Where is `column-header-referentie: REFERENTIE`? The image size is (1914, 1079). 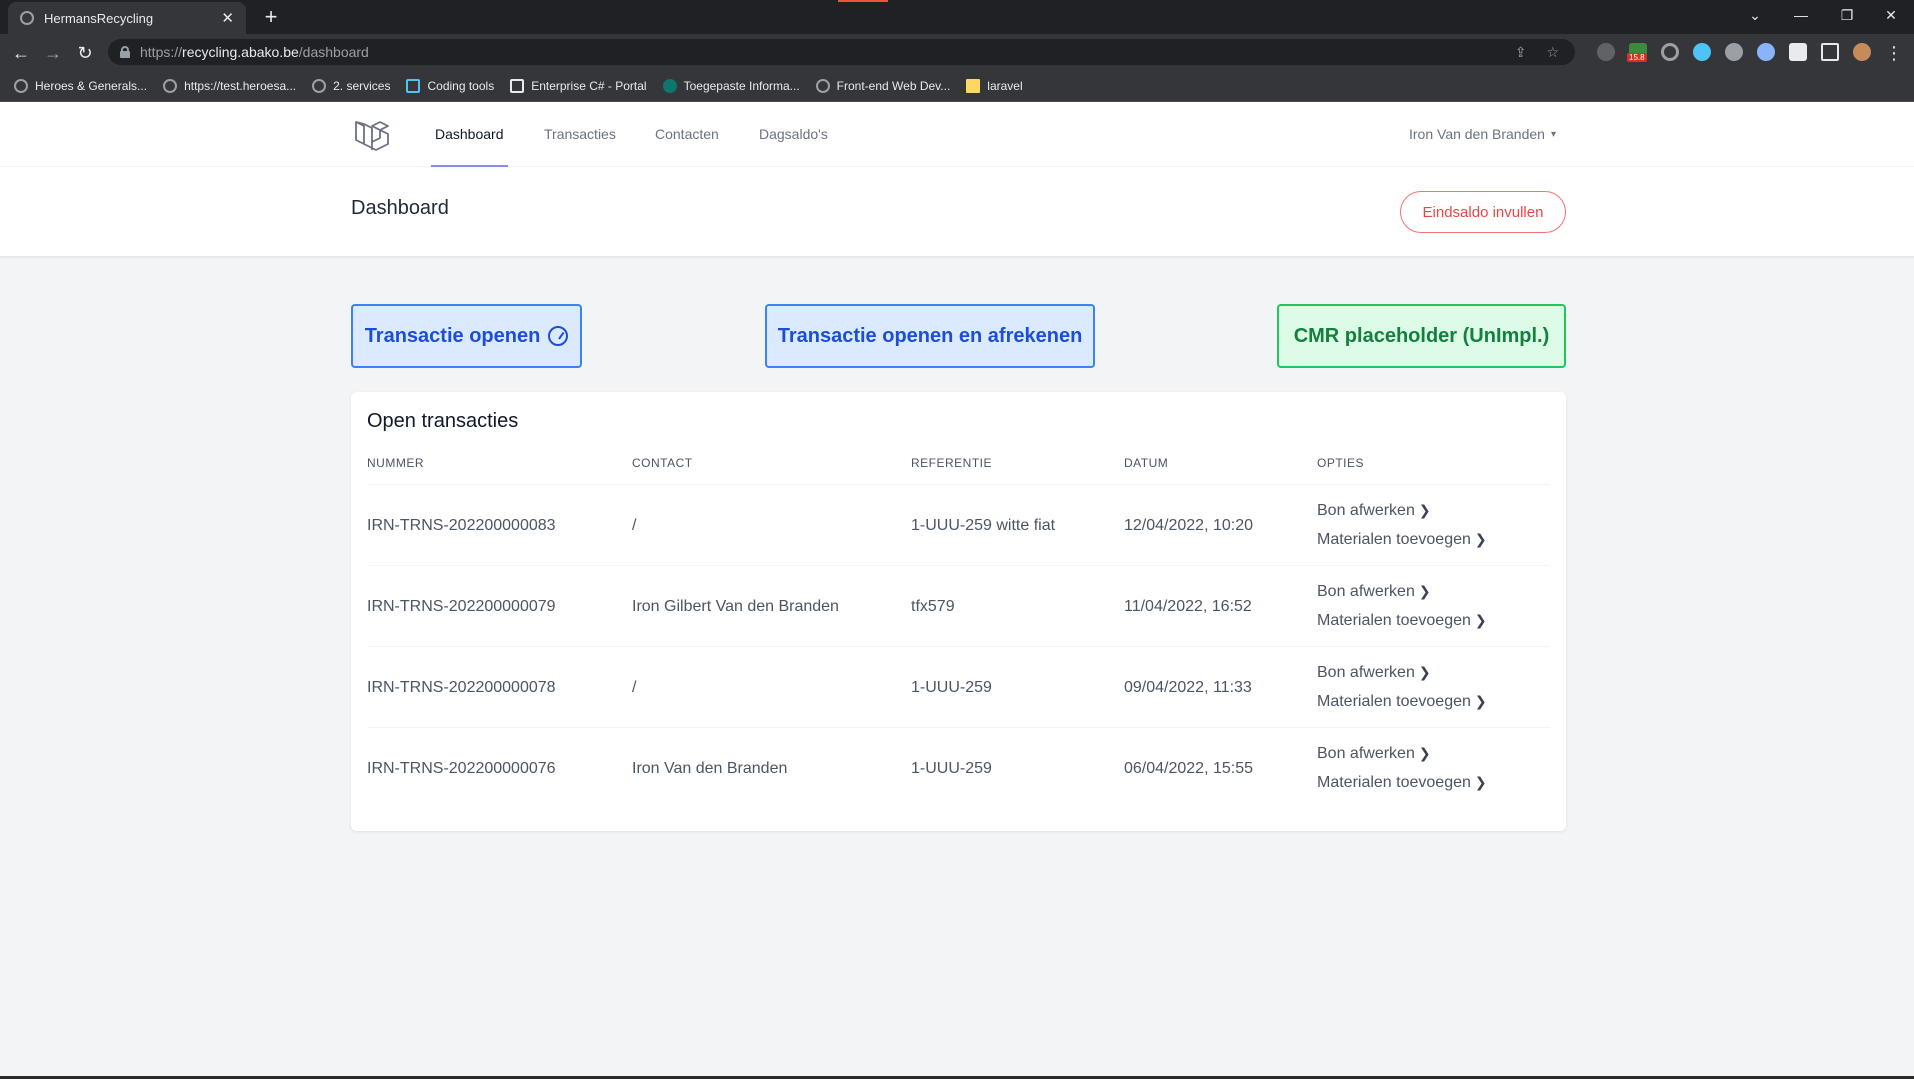
column-header-referentie: REFERENTIE is located at coordinates (952, 463).